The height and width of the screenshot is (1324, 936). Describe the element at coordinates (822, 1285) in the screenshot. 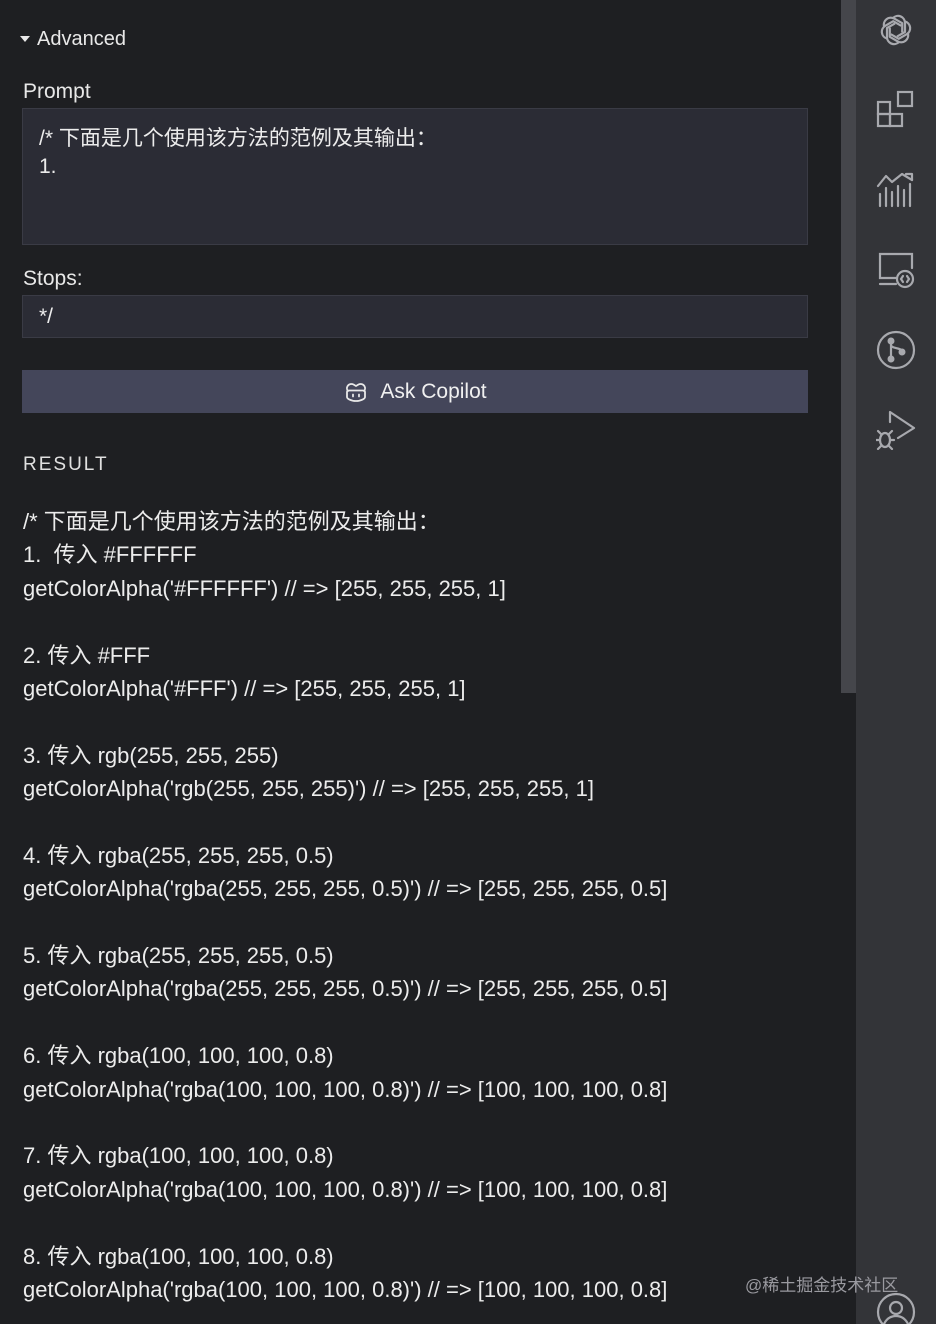

I see `watermark: @稀土掘金技术社区` at that location.